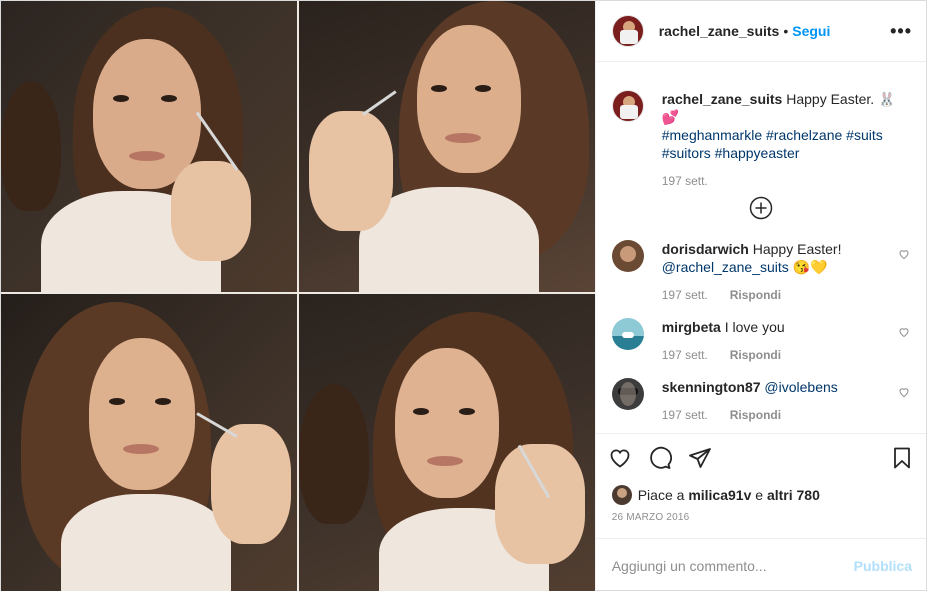 The image size is (927, 591). Describe the element at coordinates (800, 387) in the screenshot. I see `comment-mention: @ivolebens` at that location.